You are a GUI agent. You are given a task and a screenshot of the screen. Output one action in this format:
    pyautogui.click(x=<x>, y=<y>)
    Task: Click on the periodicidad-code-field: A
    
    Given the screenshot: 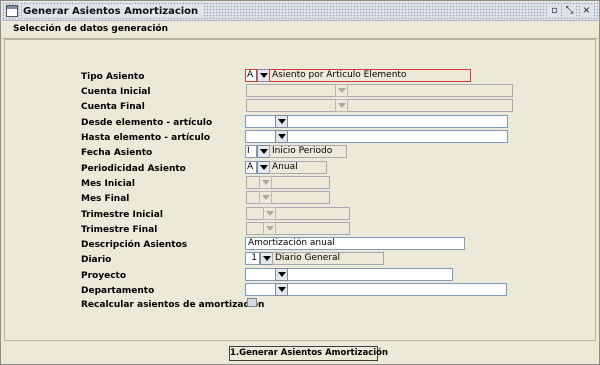 What is the action you would take?
    pyautogui.click(x=251, y=167)
    